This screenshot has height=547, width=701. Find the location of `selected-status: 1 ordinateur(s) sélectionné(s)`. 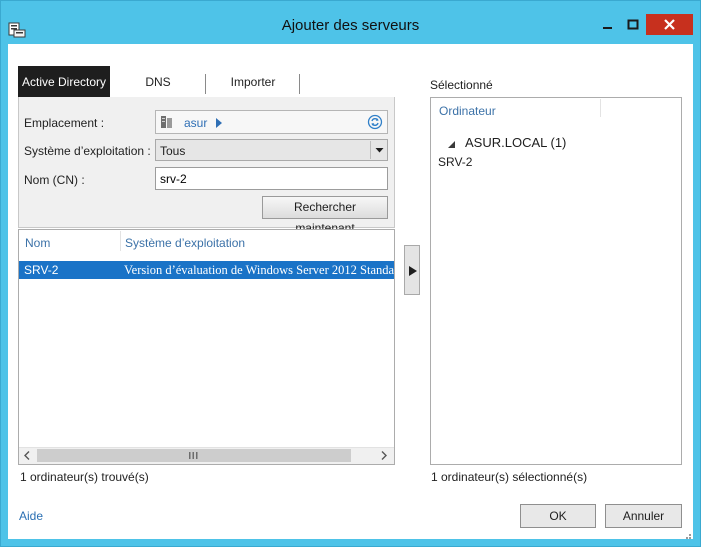

selected-status: 1 ordinateur(s) sélectionné(s) is located at coordinates (509, 477).